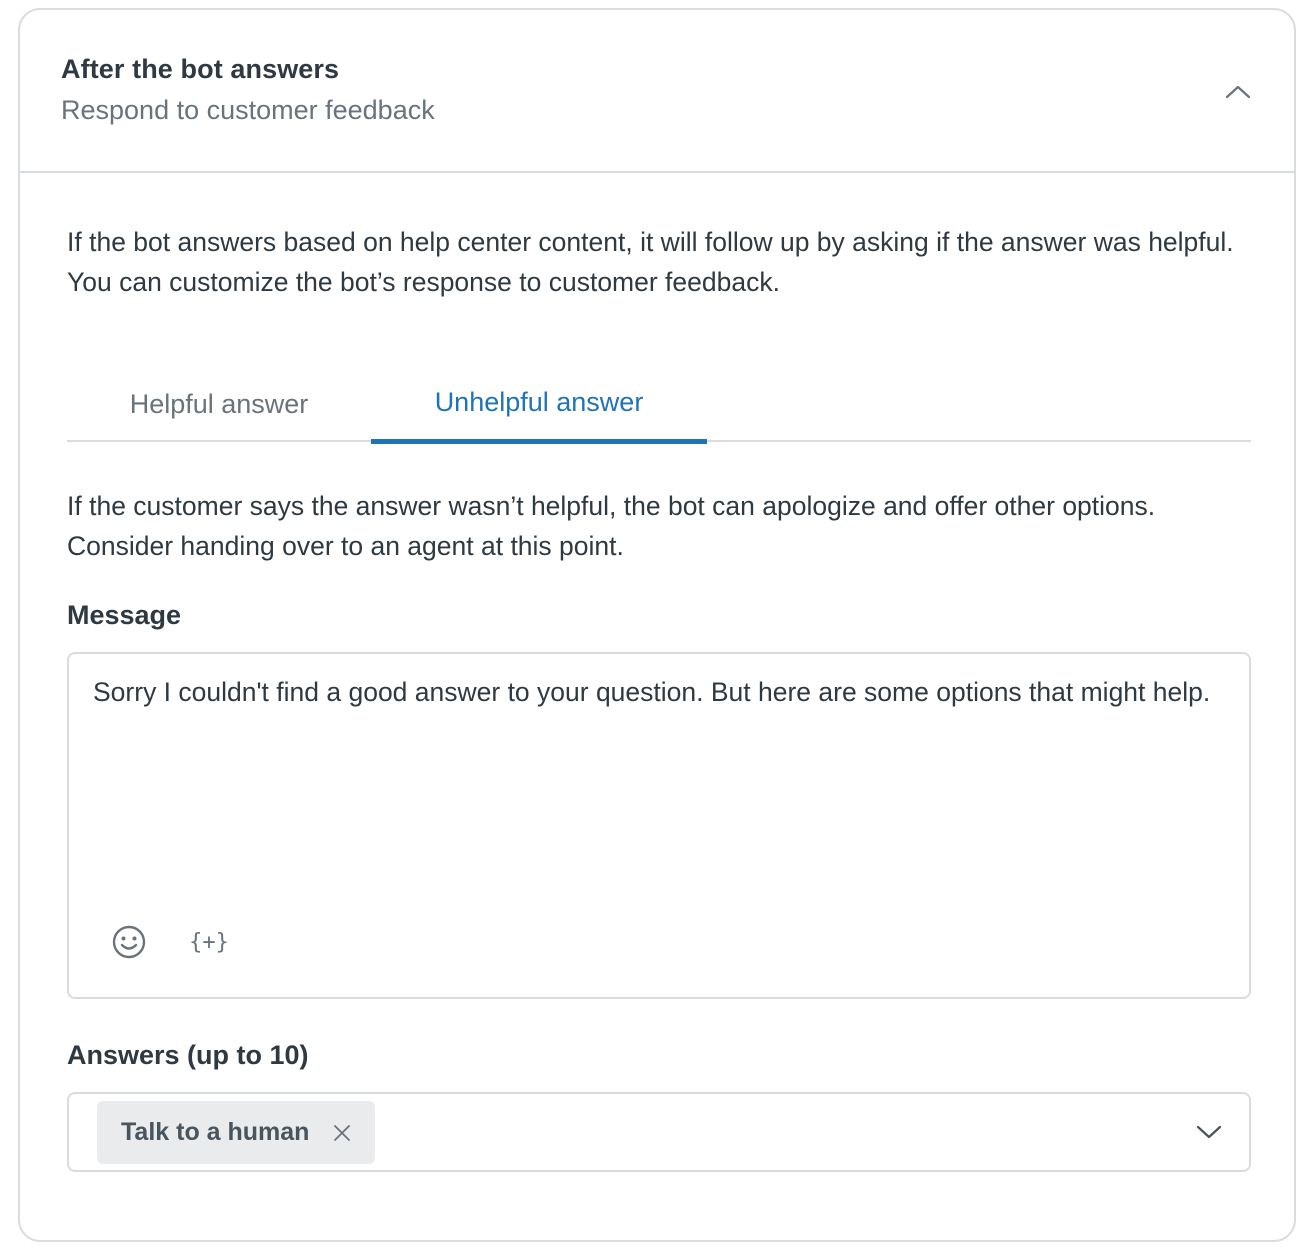  What do you see at coordinates (219, 408) in the screenshot?
I see `tab-helpful-answer: Helpful answer` at bounding box center [219, 408].